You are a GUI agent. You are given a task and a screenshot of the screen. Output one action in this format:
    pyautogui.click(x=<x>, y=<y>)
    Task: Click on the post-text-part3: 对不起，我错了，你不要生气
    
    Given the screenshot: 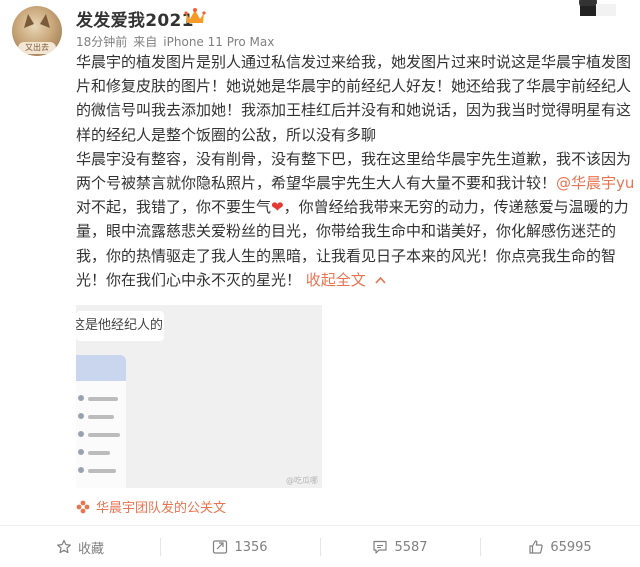 What is the action you would take?
    pyautogui.click(x=174, y=207)
    